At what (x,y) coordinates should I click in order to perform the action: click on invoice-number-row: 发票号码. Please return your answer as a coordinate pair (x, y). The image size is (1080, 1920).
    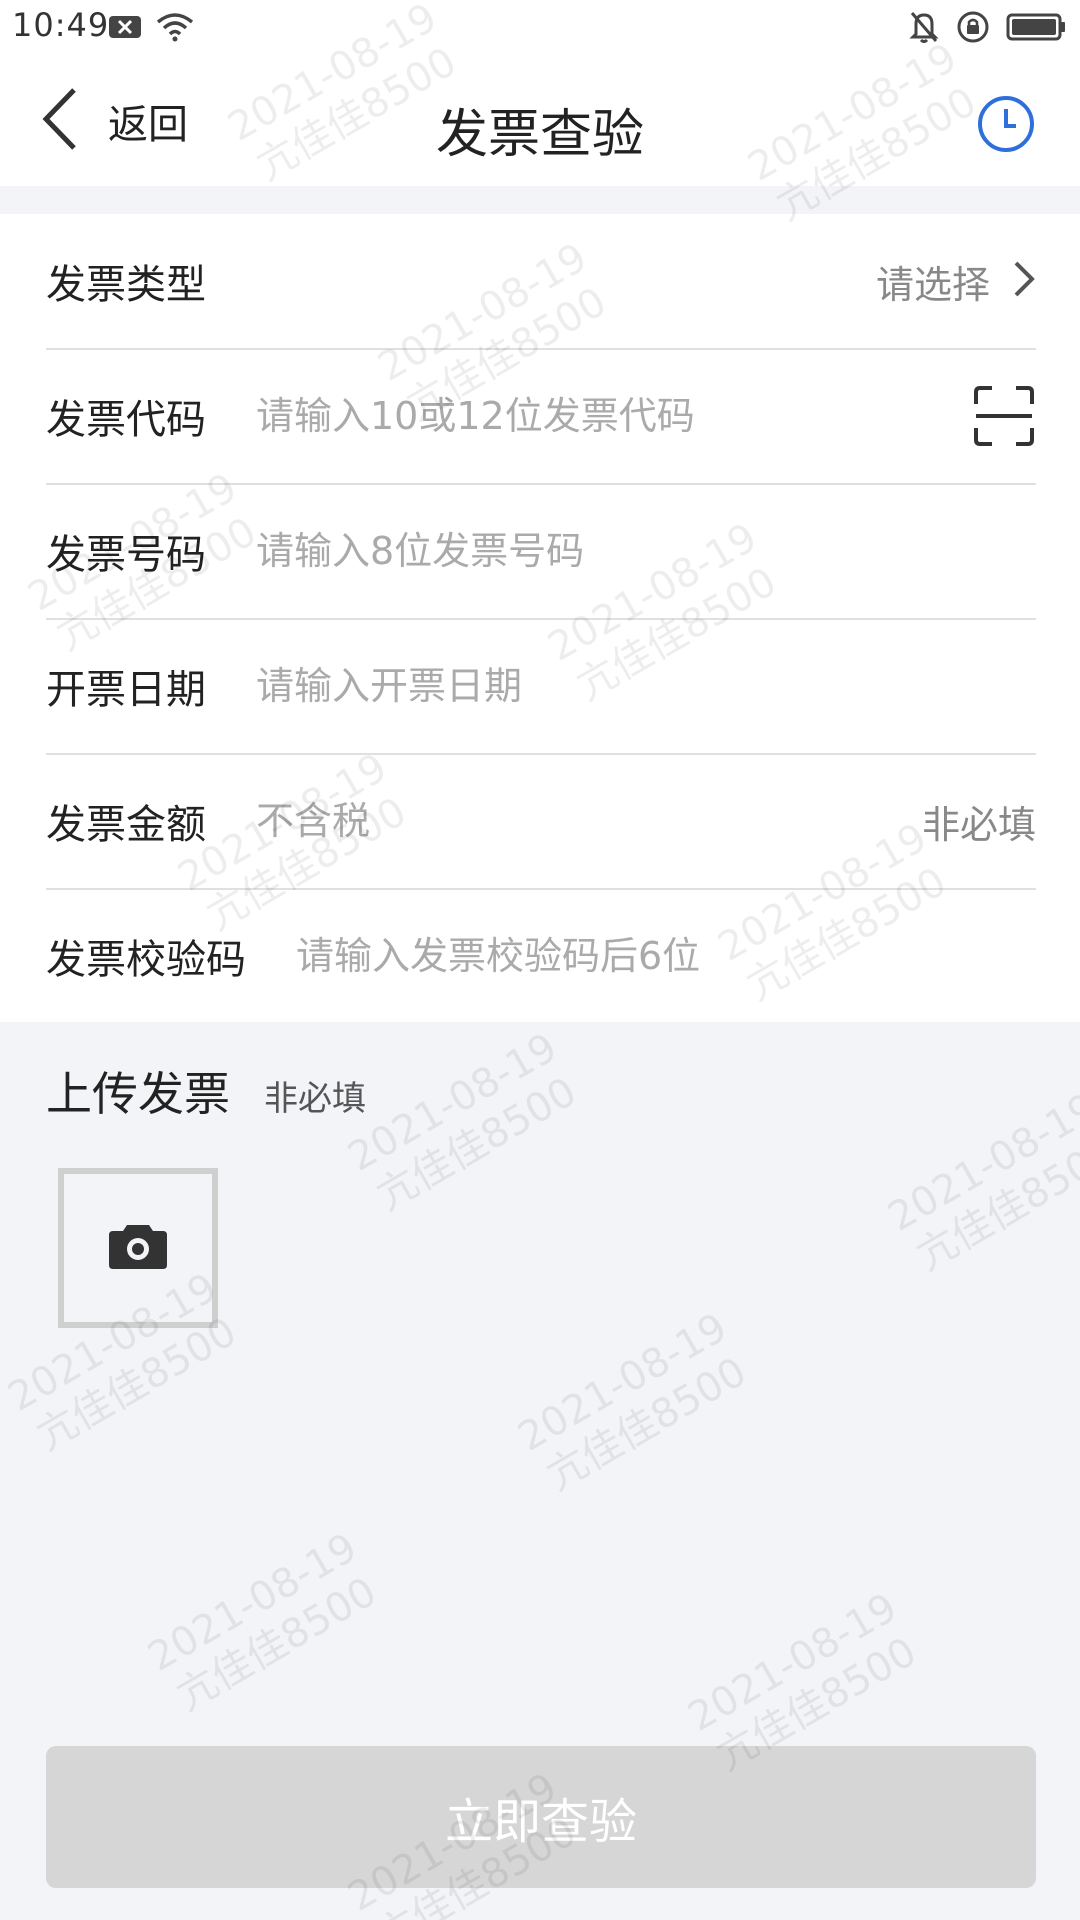
    Looking at the image, I should click on (541, 552).